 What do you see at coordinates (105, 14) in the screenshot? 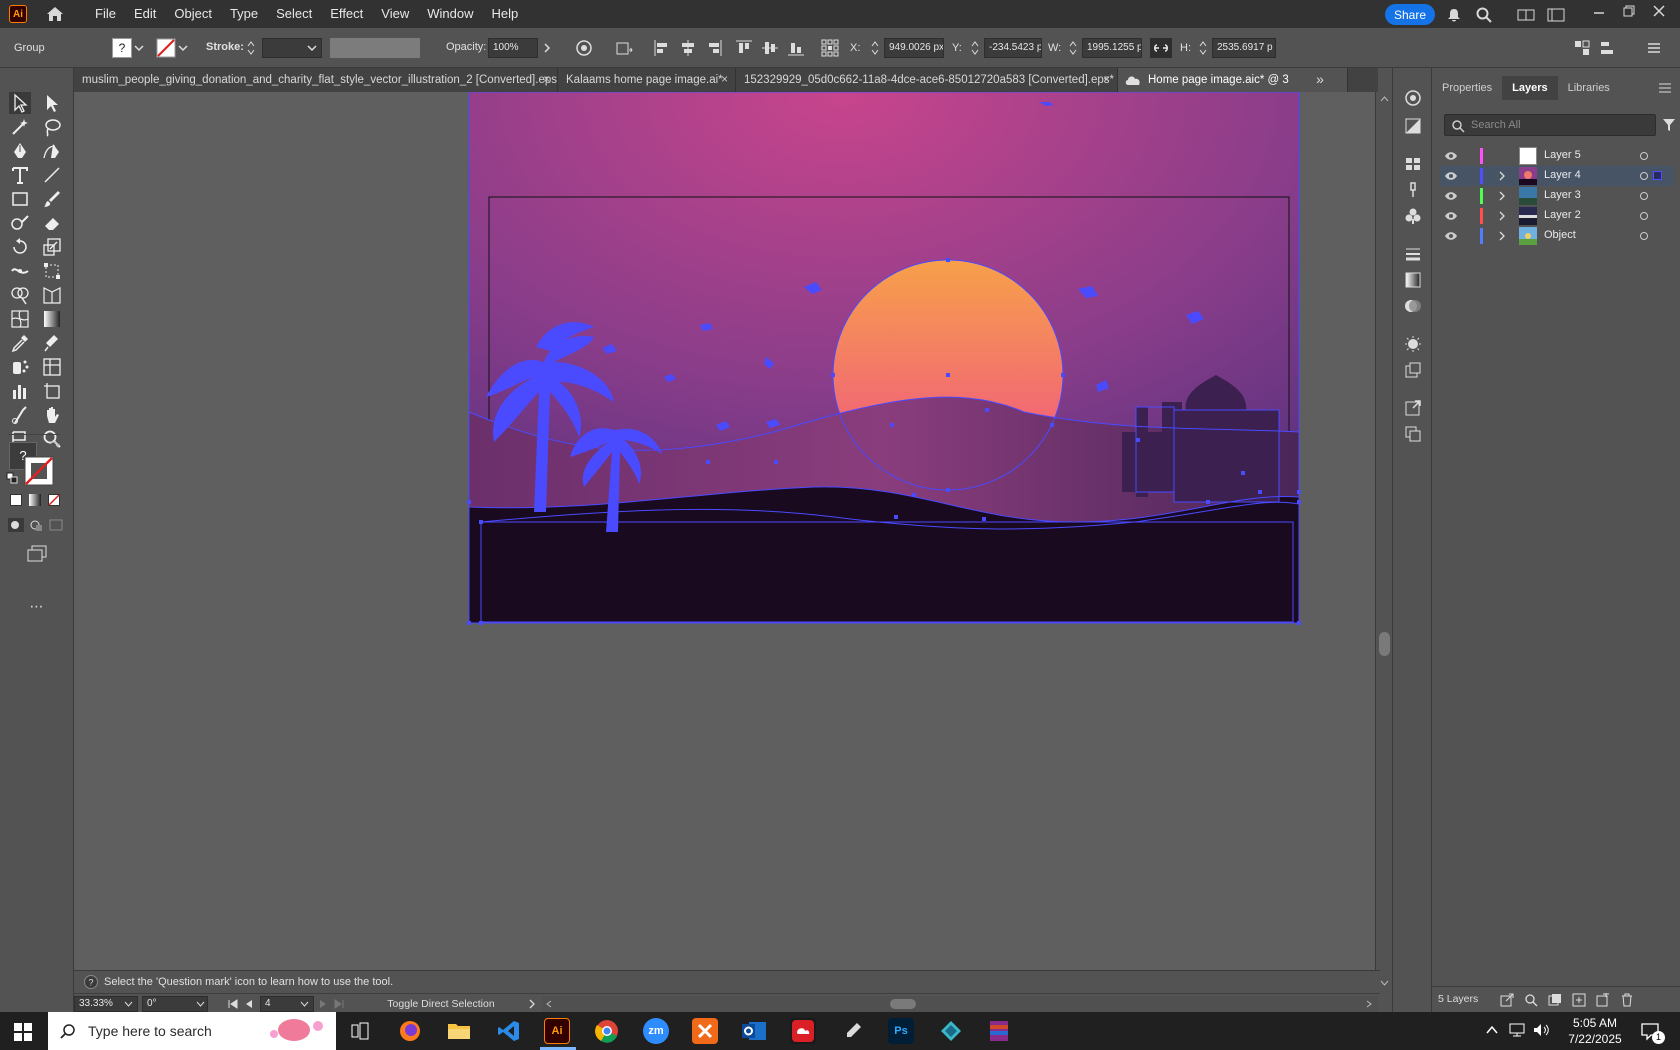
I see `menu-file: File` at bounding box center [105, 14].